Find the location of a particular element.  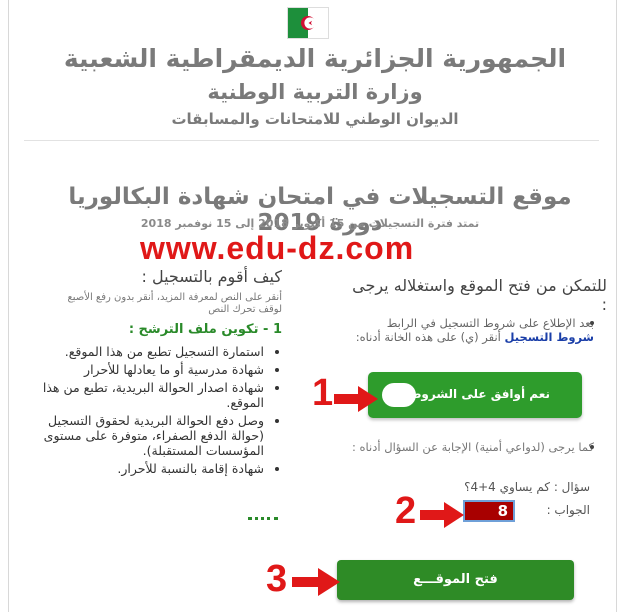

annotation-number-1: 1 is located at coordinates (323, 393).